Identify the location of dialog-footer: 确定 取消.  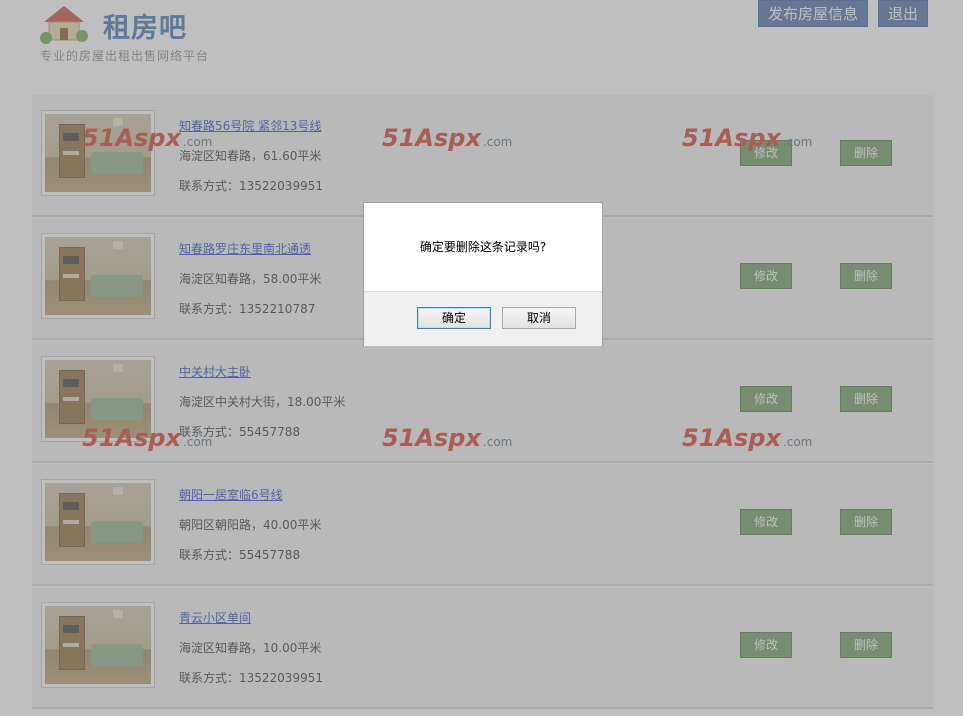
(483, 318).